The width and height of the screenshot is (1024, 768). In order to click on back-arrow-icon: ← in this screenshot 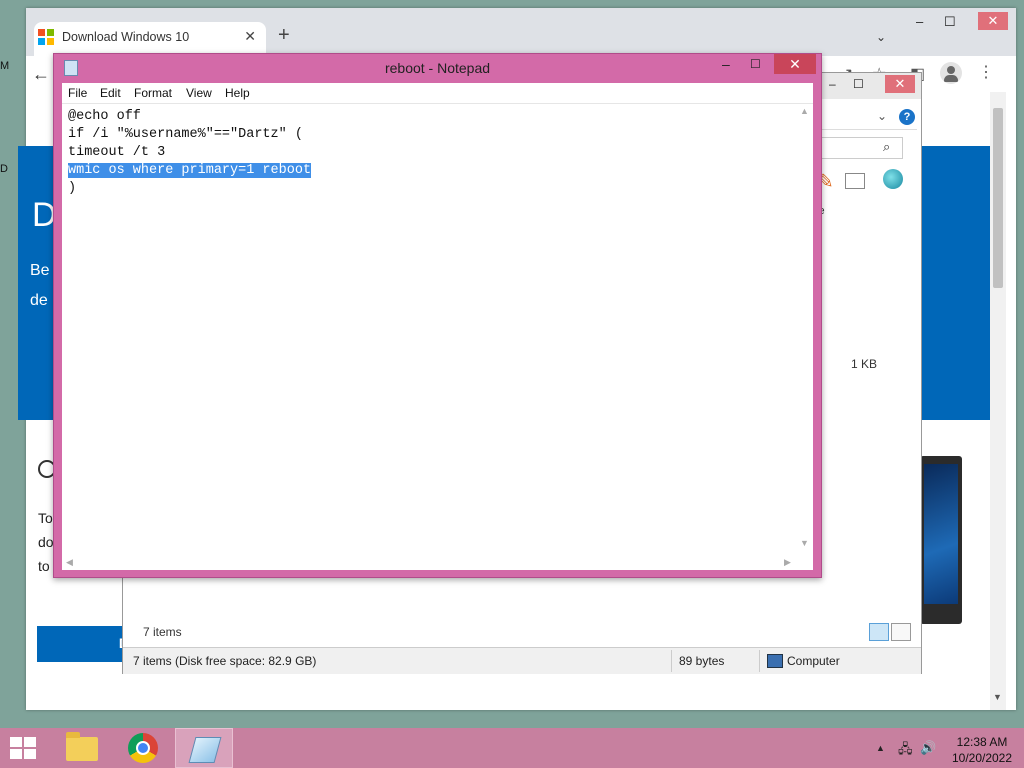, I will do `click(41, 74)`.